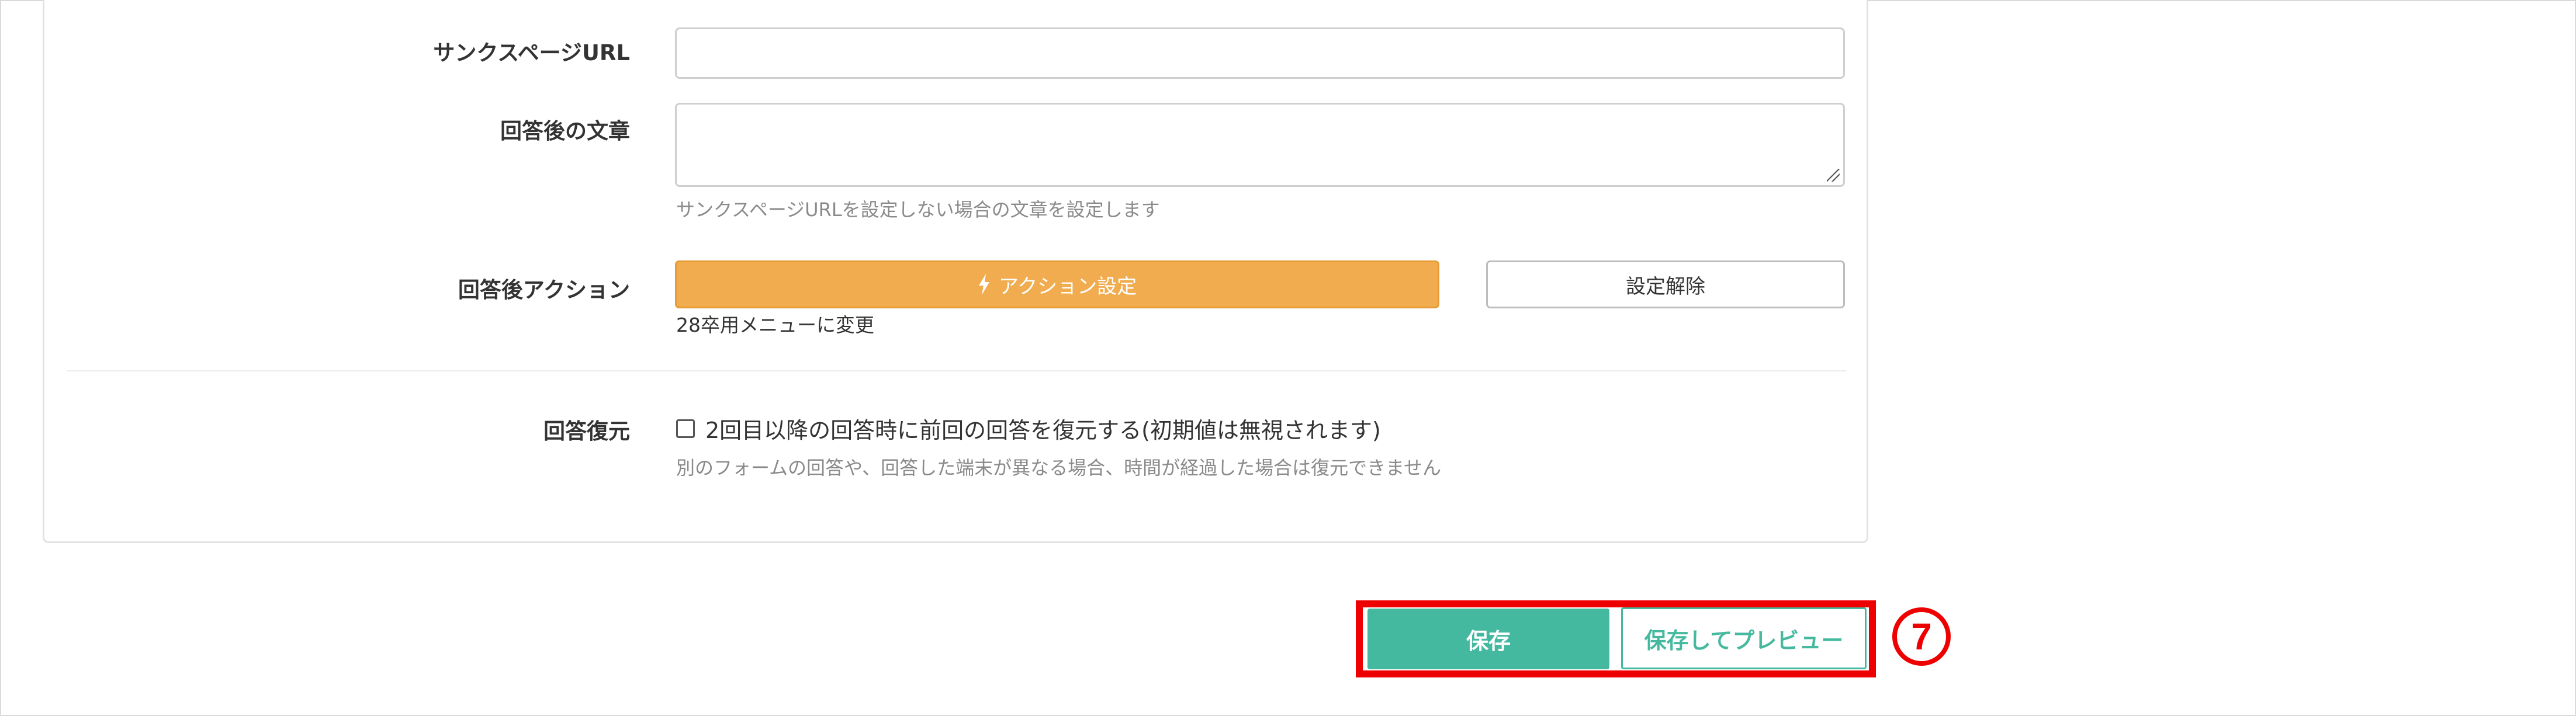 This screenshot has width=2576, height=716. What do you see at coordinates (1921, 637) in the screenshot?
I see `step-number-badge: 7` at bounding box center [1921, 637].